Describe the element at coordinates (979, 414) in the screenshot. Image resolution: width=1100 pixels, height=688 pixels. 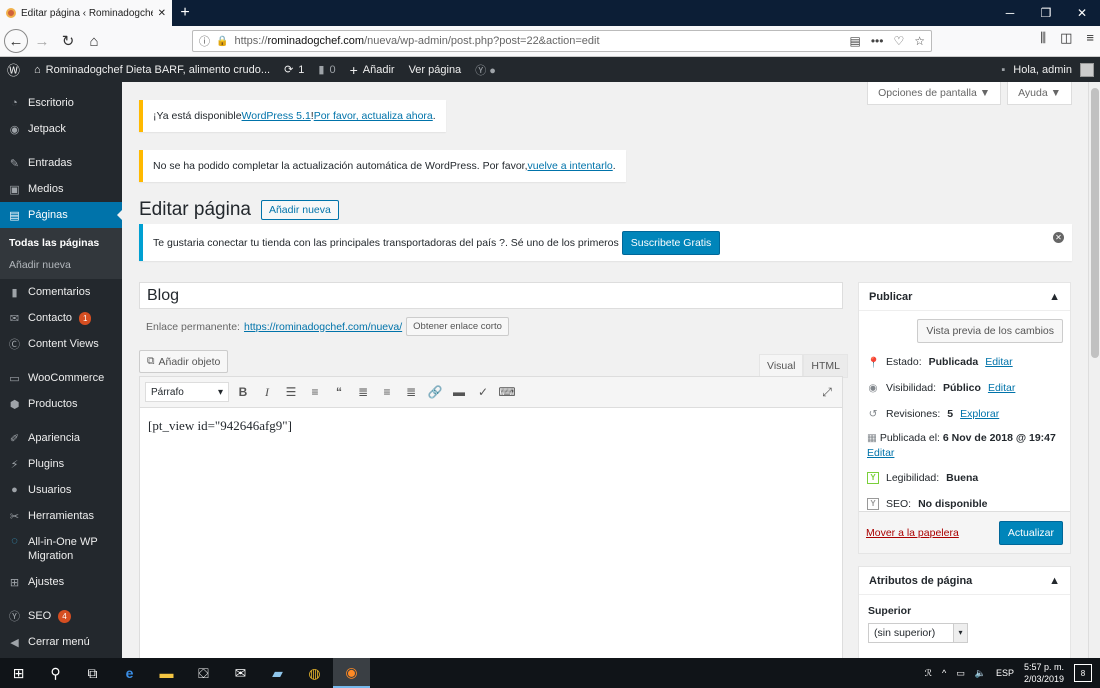
I see `explore-revisions-link: Explorar` at that location.